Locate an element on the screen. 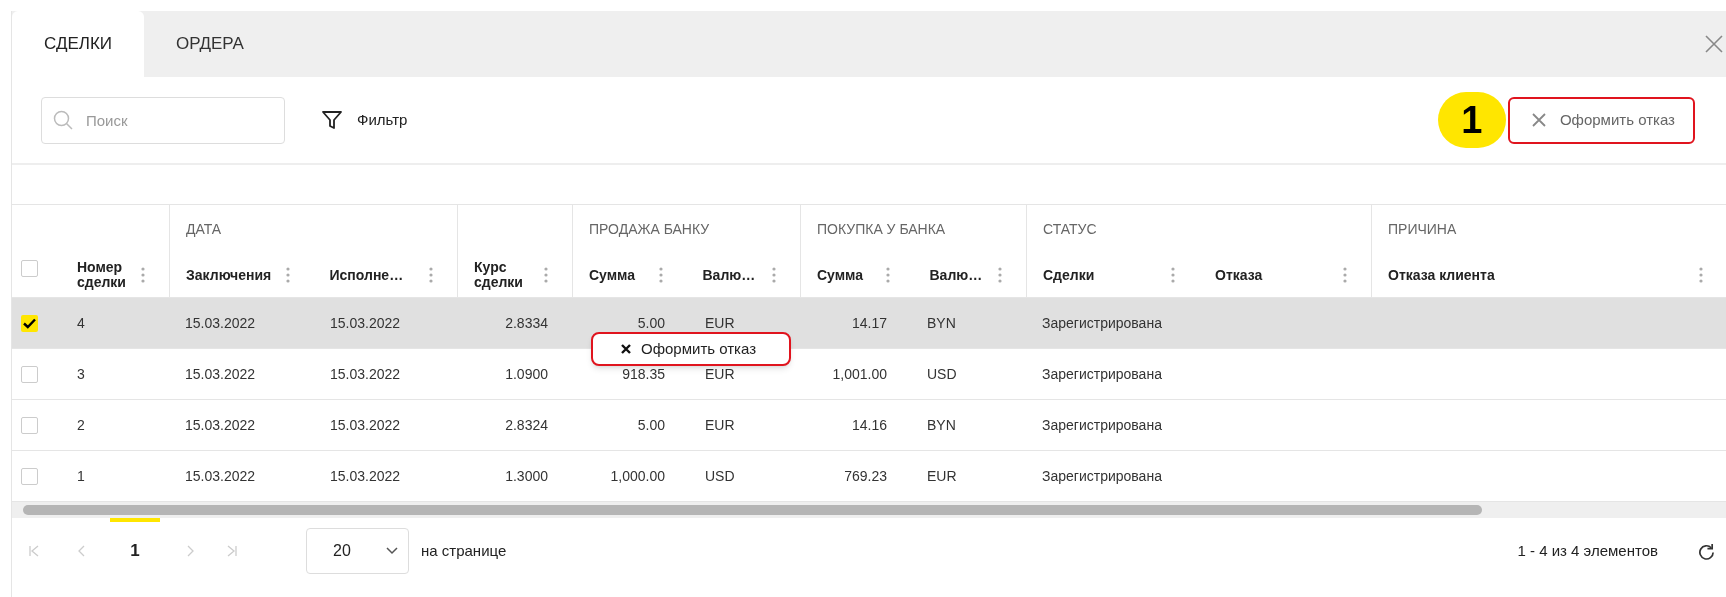 Image resolution: width=1726 pixels, height=597 pixels. chevron-down-icon is located at coordinates (392, 551).